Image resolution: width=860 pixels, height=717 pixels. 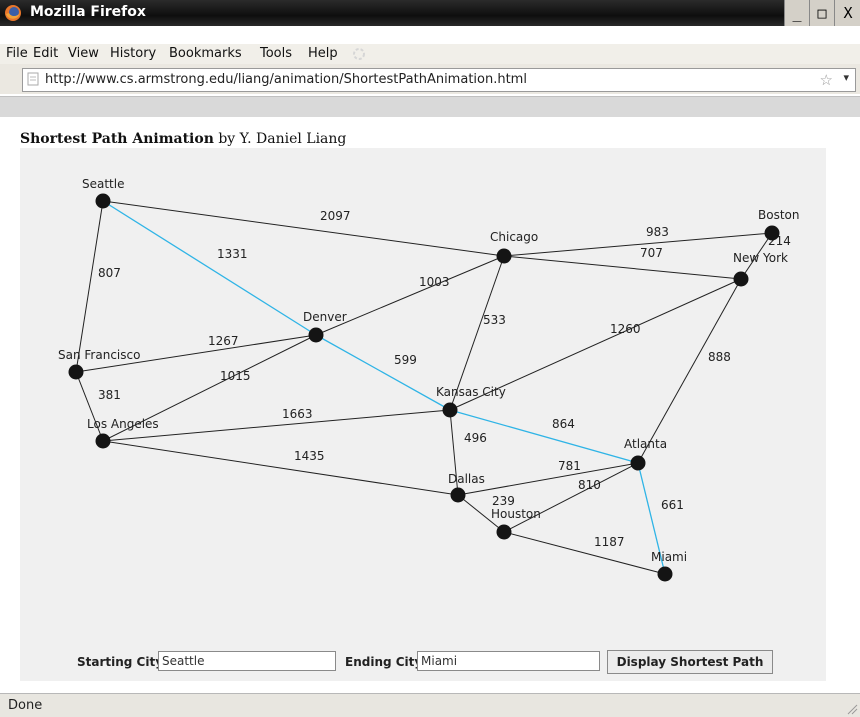 What do you see at coordinates (466, 479) in the screenshot?
I see `city-label-dallas: Dallas` at bounding box center [466, 479].